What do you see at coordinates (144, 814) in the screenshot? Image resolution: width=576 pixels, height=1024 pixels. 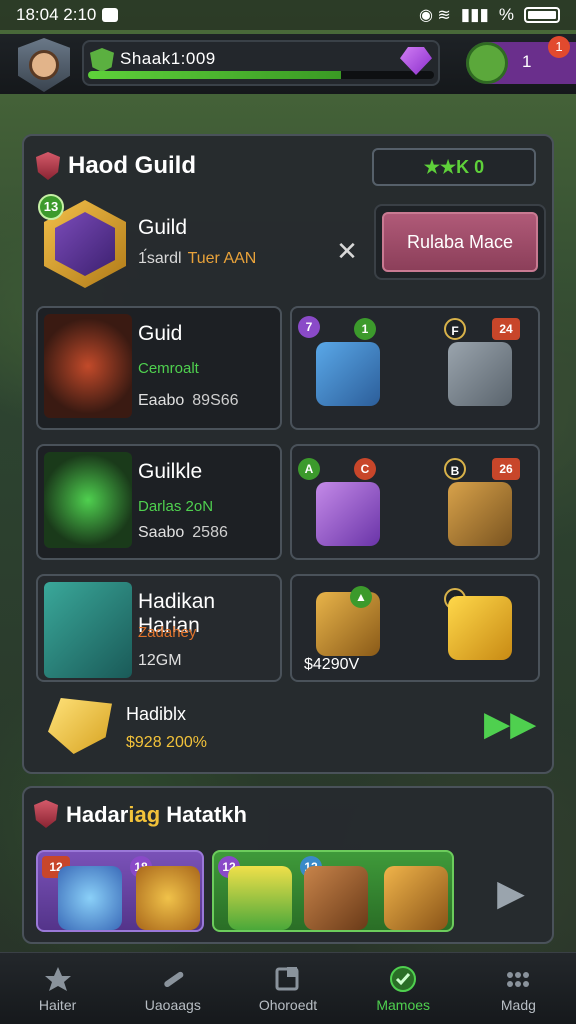 I see `title-part-2: iag` at bounding box center [144, 814].